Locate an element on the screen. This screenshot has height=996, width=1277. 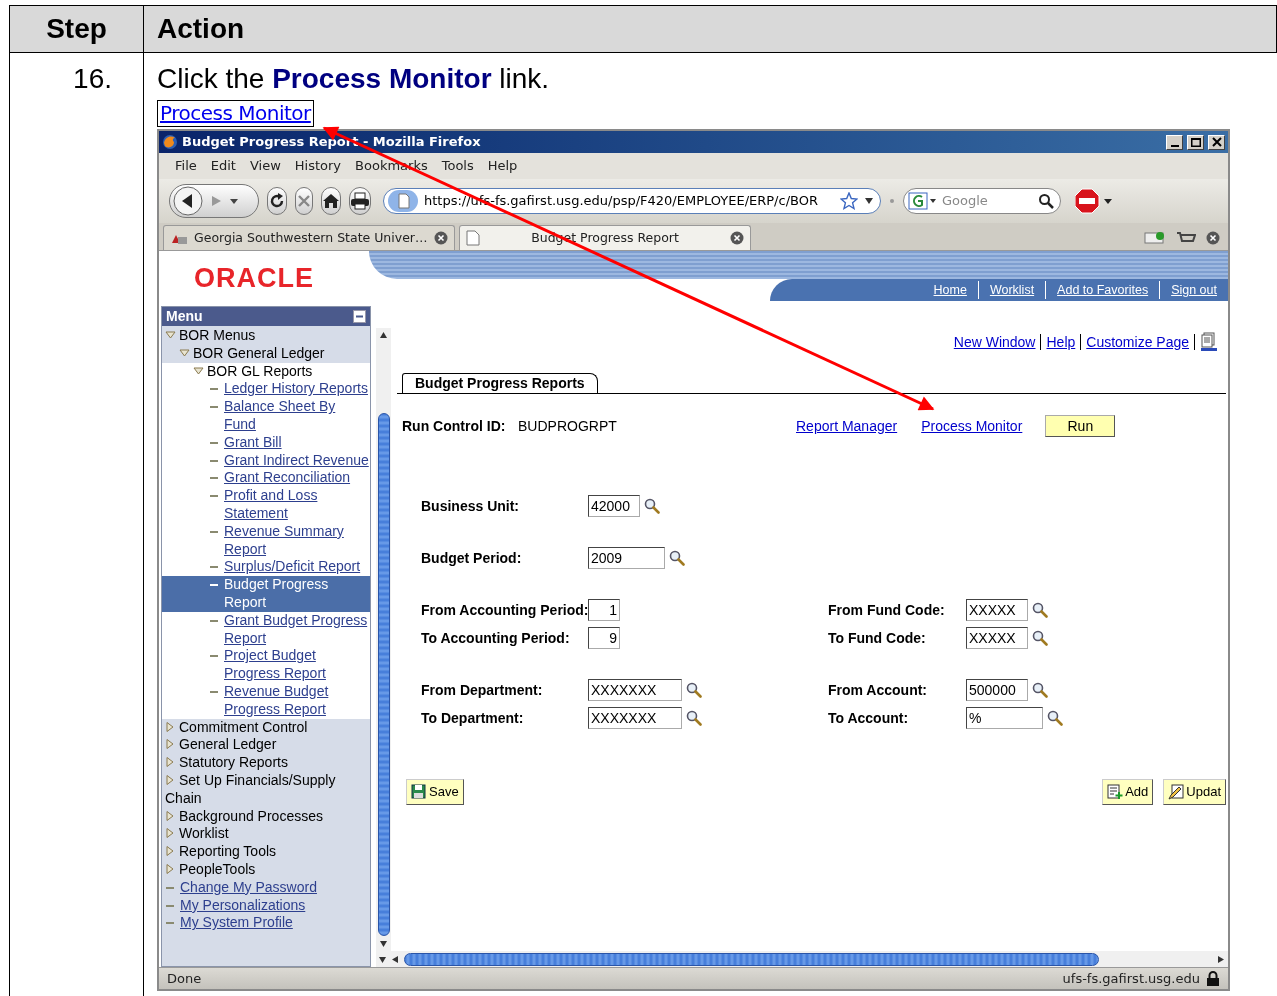
right-arrow-icon is located at coordinates (1220, 959).